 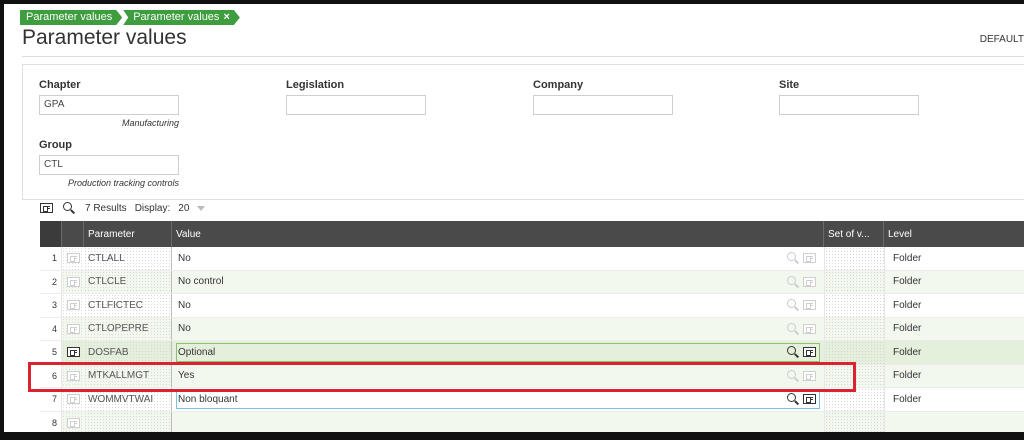 I want to click on table-row: 7 WOMMVTWAI Non bloquant Folder, so click(x=532, y=400).